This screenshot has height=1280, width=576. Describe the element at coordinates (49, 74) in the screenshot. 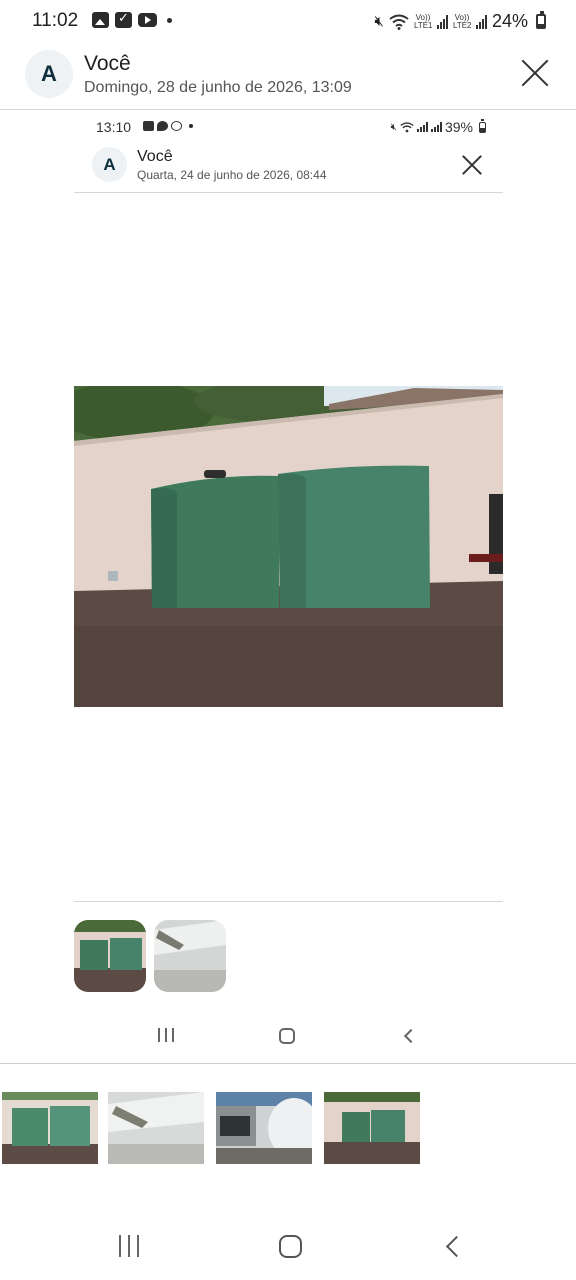

I see `avatar: A` at that location.